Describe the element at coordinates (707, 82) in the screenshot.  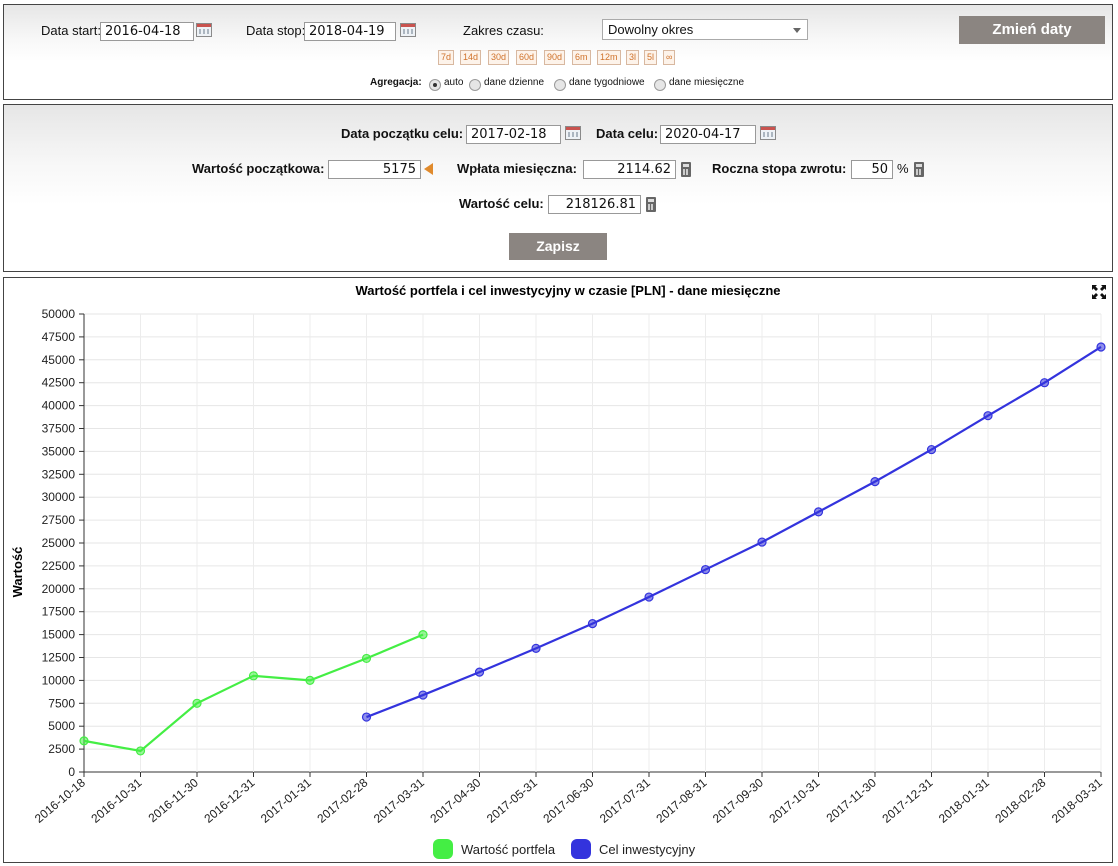
I see `aggregation-monthly-label: dane miesięczne` at that location.